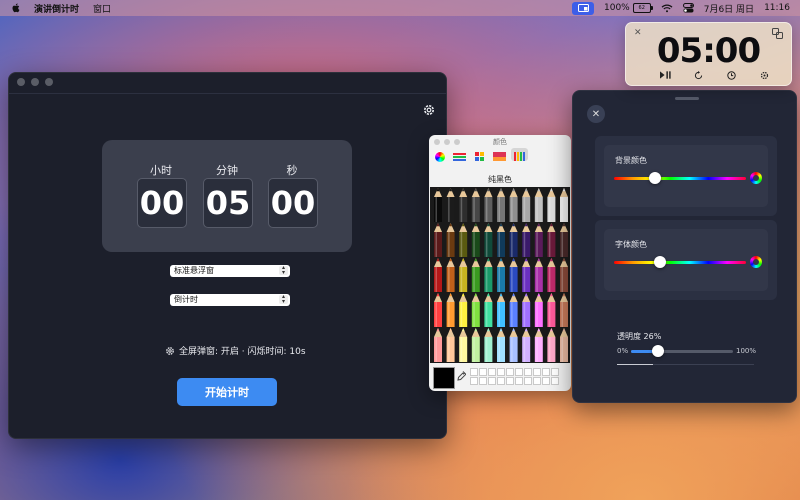 This screenshot has width=800, height=500. Describe the element at coordinates (161, 170) in the screenshot. I see `hours-label: 小时` at that location.